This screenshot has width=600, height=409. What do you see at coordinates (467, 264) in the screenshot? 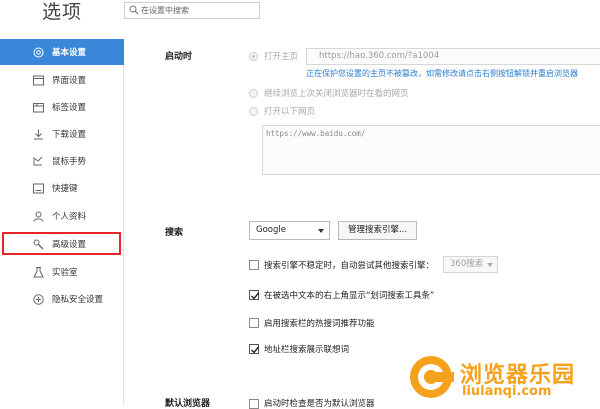
I see `fallback-engine-value: 360搜索` at bounding box center [467, 264].